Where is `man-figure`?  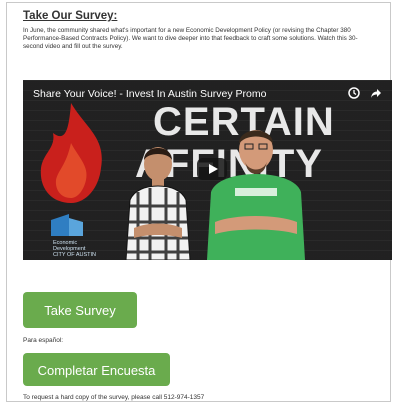
man-figure is located at coordinates (256, 195).